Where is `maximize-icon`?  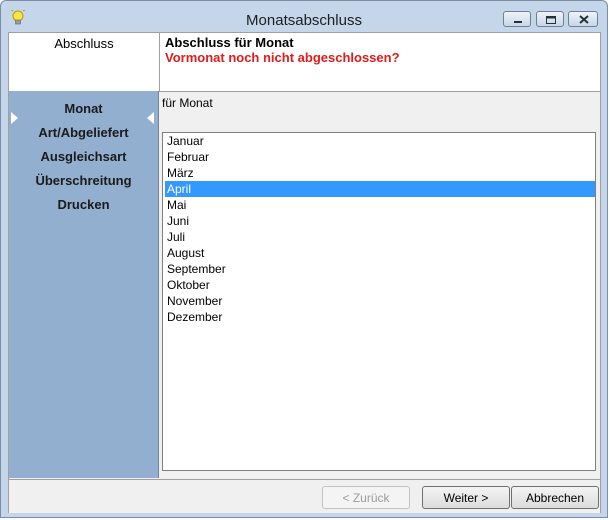
maximize-icon is located at coordinates (551, 20).